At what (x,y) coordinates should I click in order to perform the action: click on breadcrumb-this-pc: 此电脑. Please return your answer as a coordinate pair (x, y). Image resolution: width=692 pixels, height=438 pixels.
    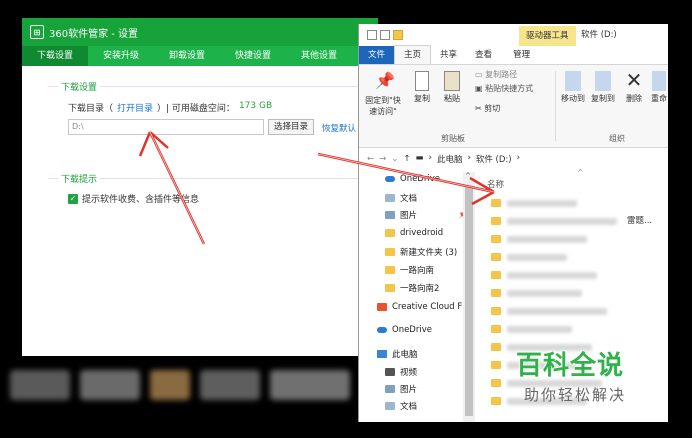
    Looking at the image, I should click on (450, 159).